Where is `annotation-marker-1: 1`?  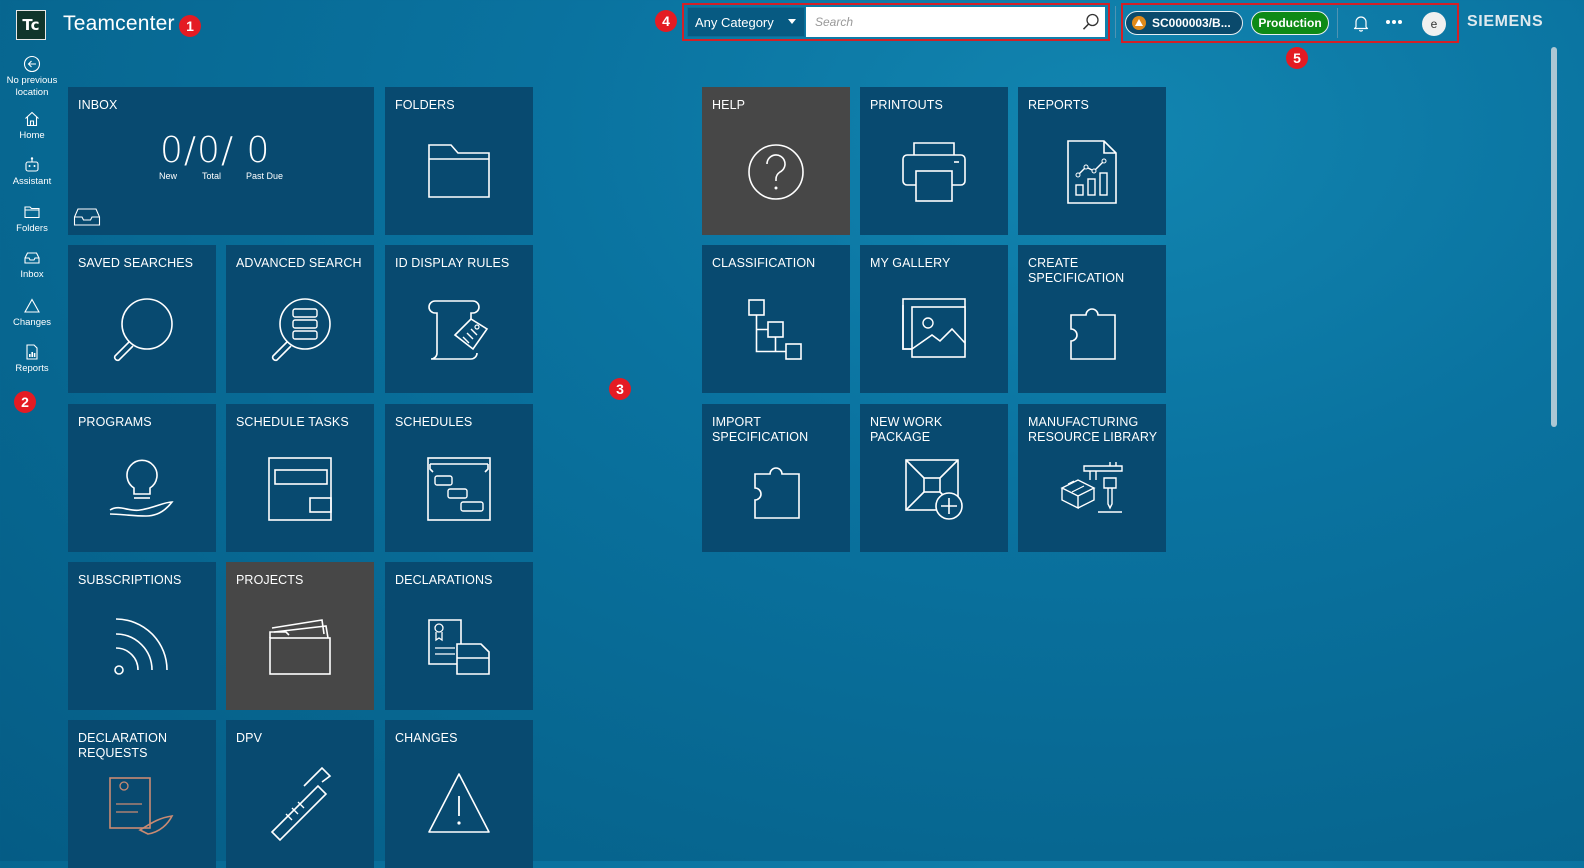 annotation-marker-1: 1 is located at coordinates (190, 26).